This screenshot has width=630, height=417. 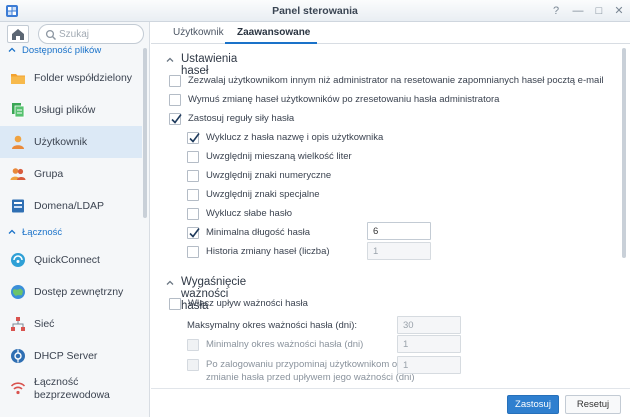 What do you see at coordinates (18, 110) in the screenshot?
I see `file-services-icon` at bounding box center [18, 110].